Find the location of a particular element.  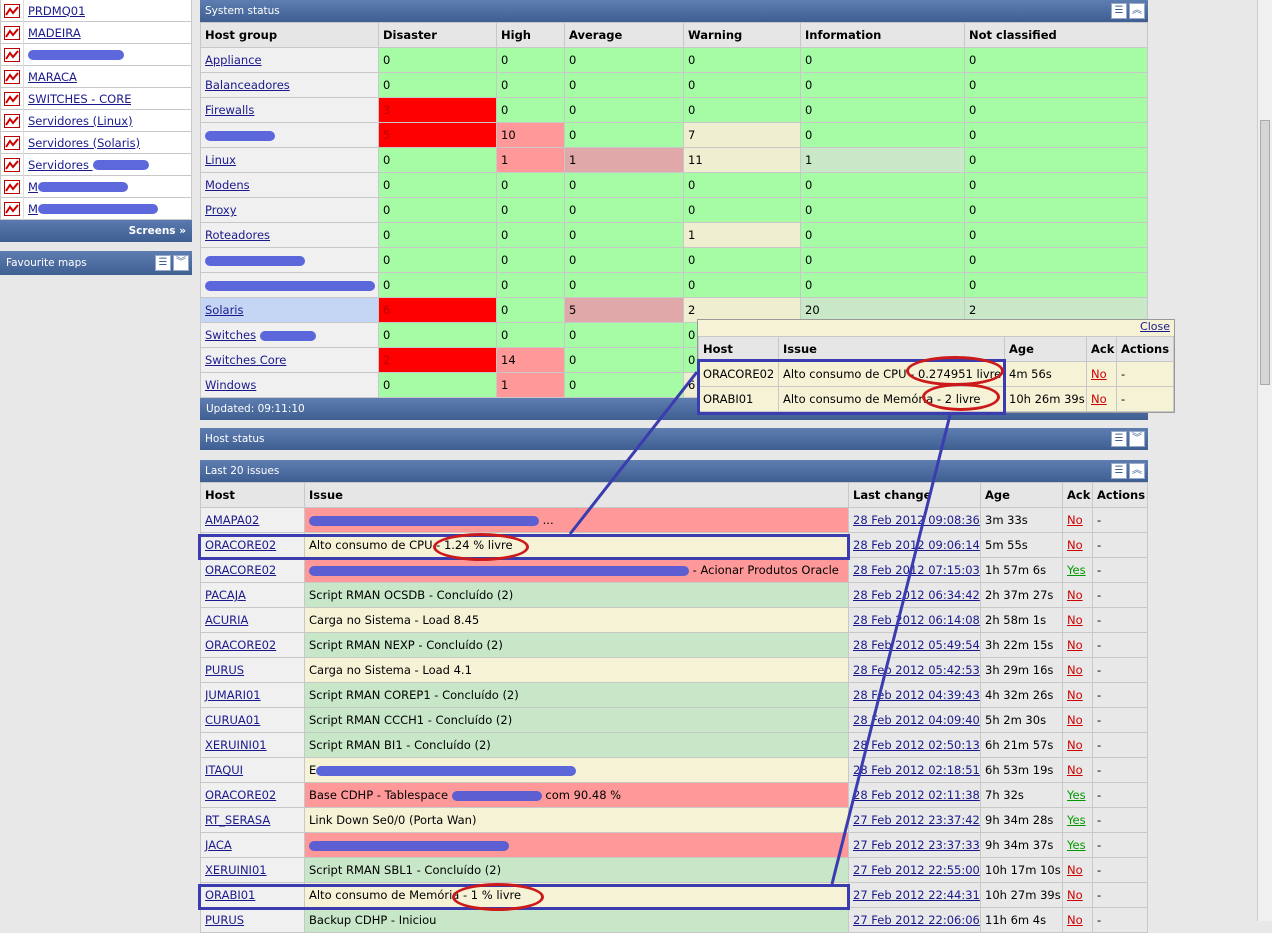

last-change-link: 28 Feb 2012 06:34:42 is located at coordinates (916, 595).